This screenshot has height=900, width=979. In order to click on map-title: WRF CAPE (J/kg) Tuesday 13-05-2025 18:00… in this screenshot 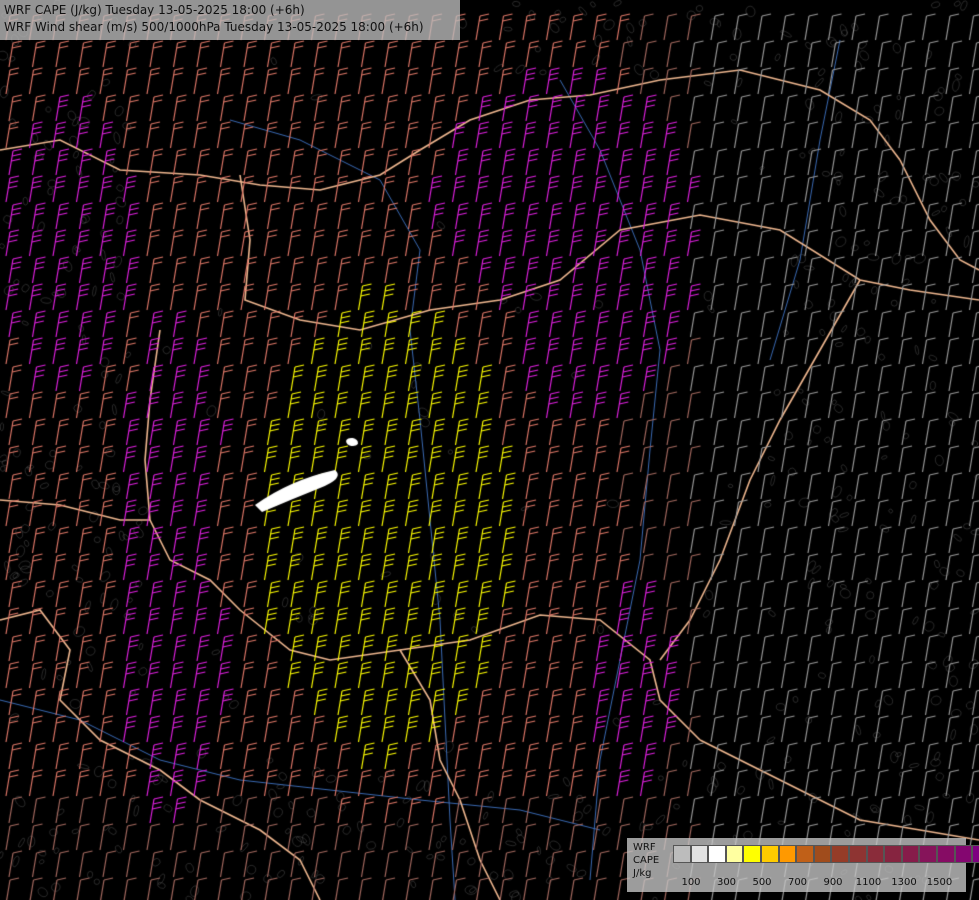, I will do `click(230, 20)`.